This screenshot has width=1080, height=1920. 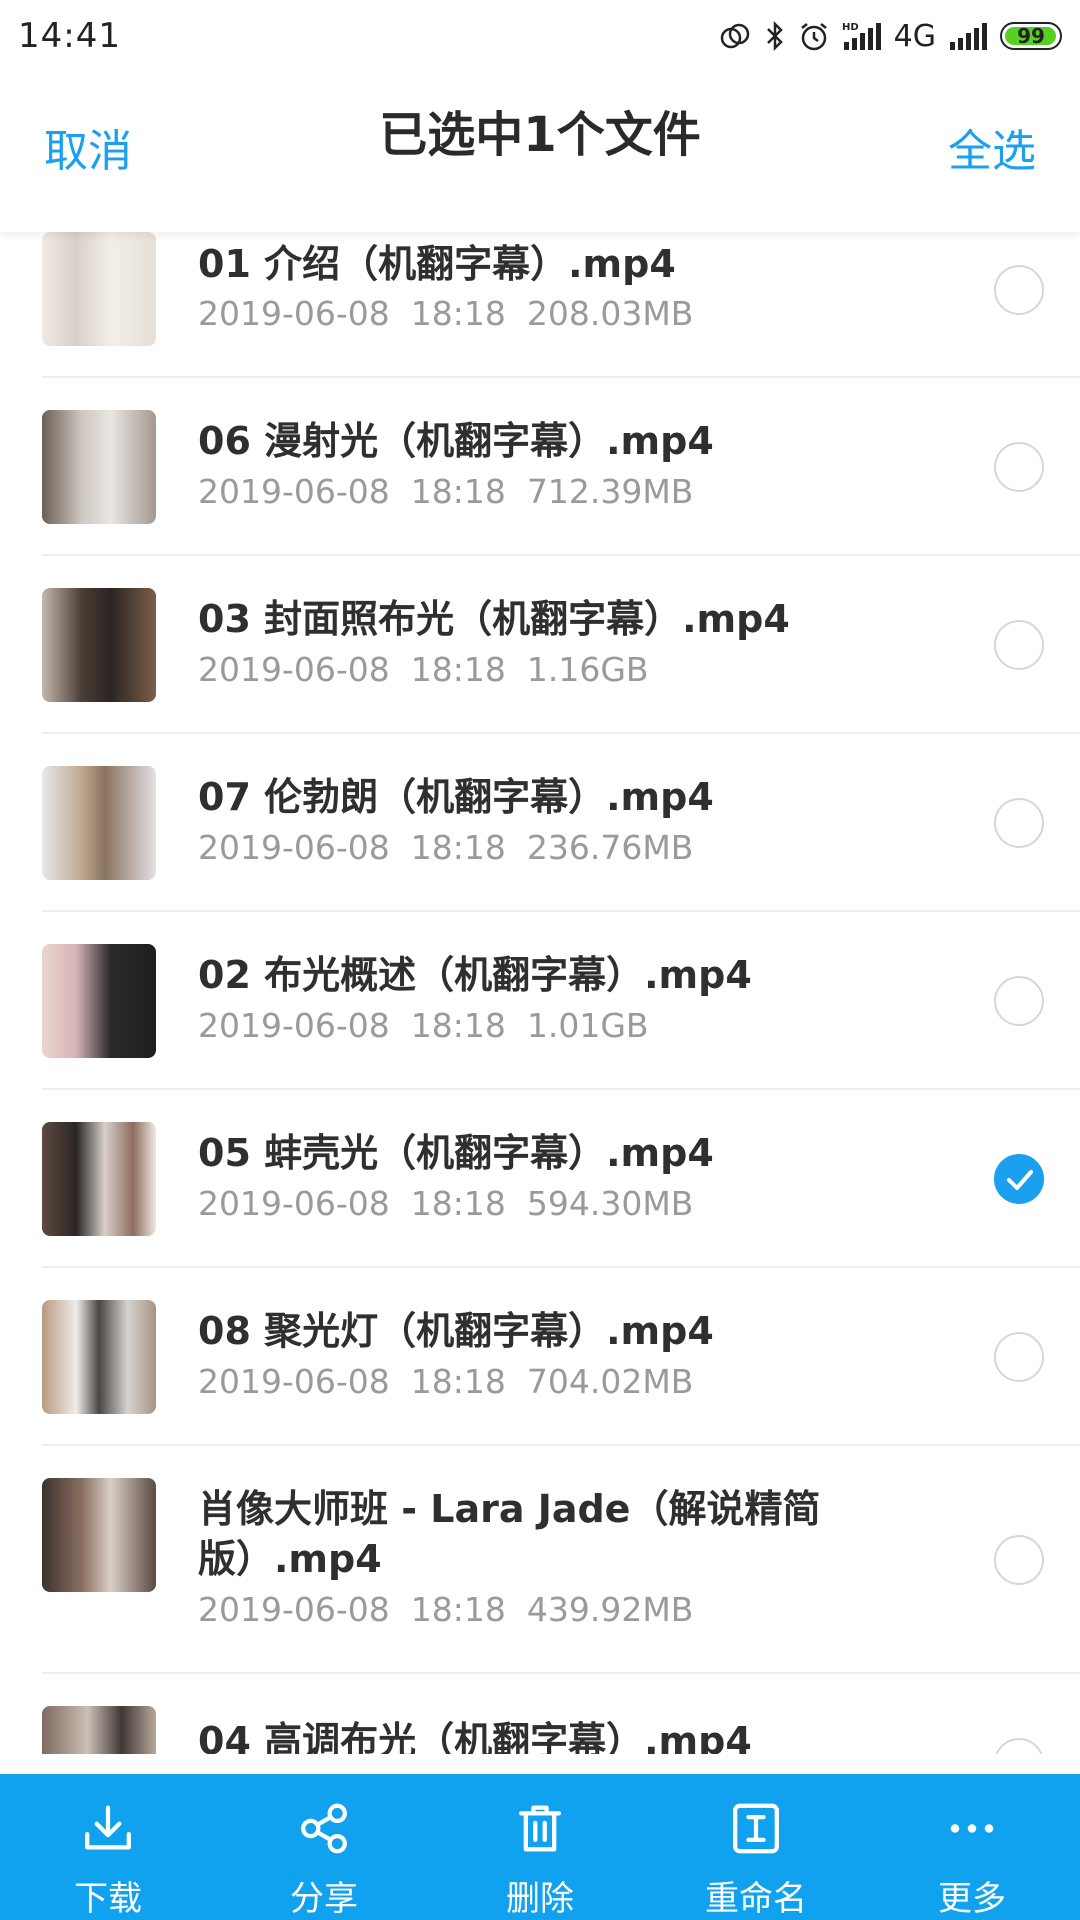 I want to click on share-button: 分享, so click(x=324, y=1847).